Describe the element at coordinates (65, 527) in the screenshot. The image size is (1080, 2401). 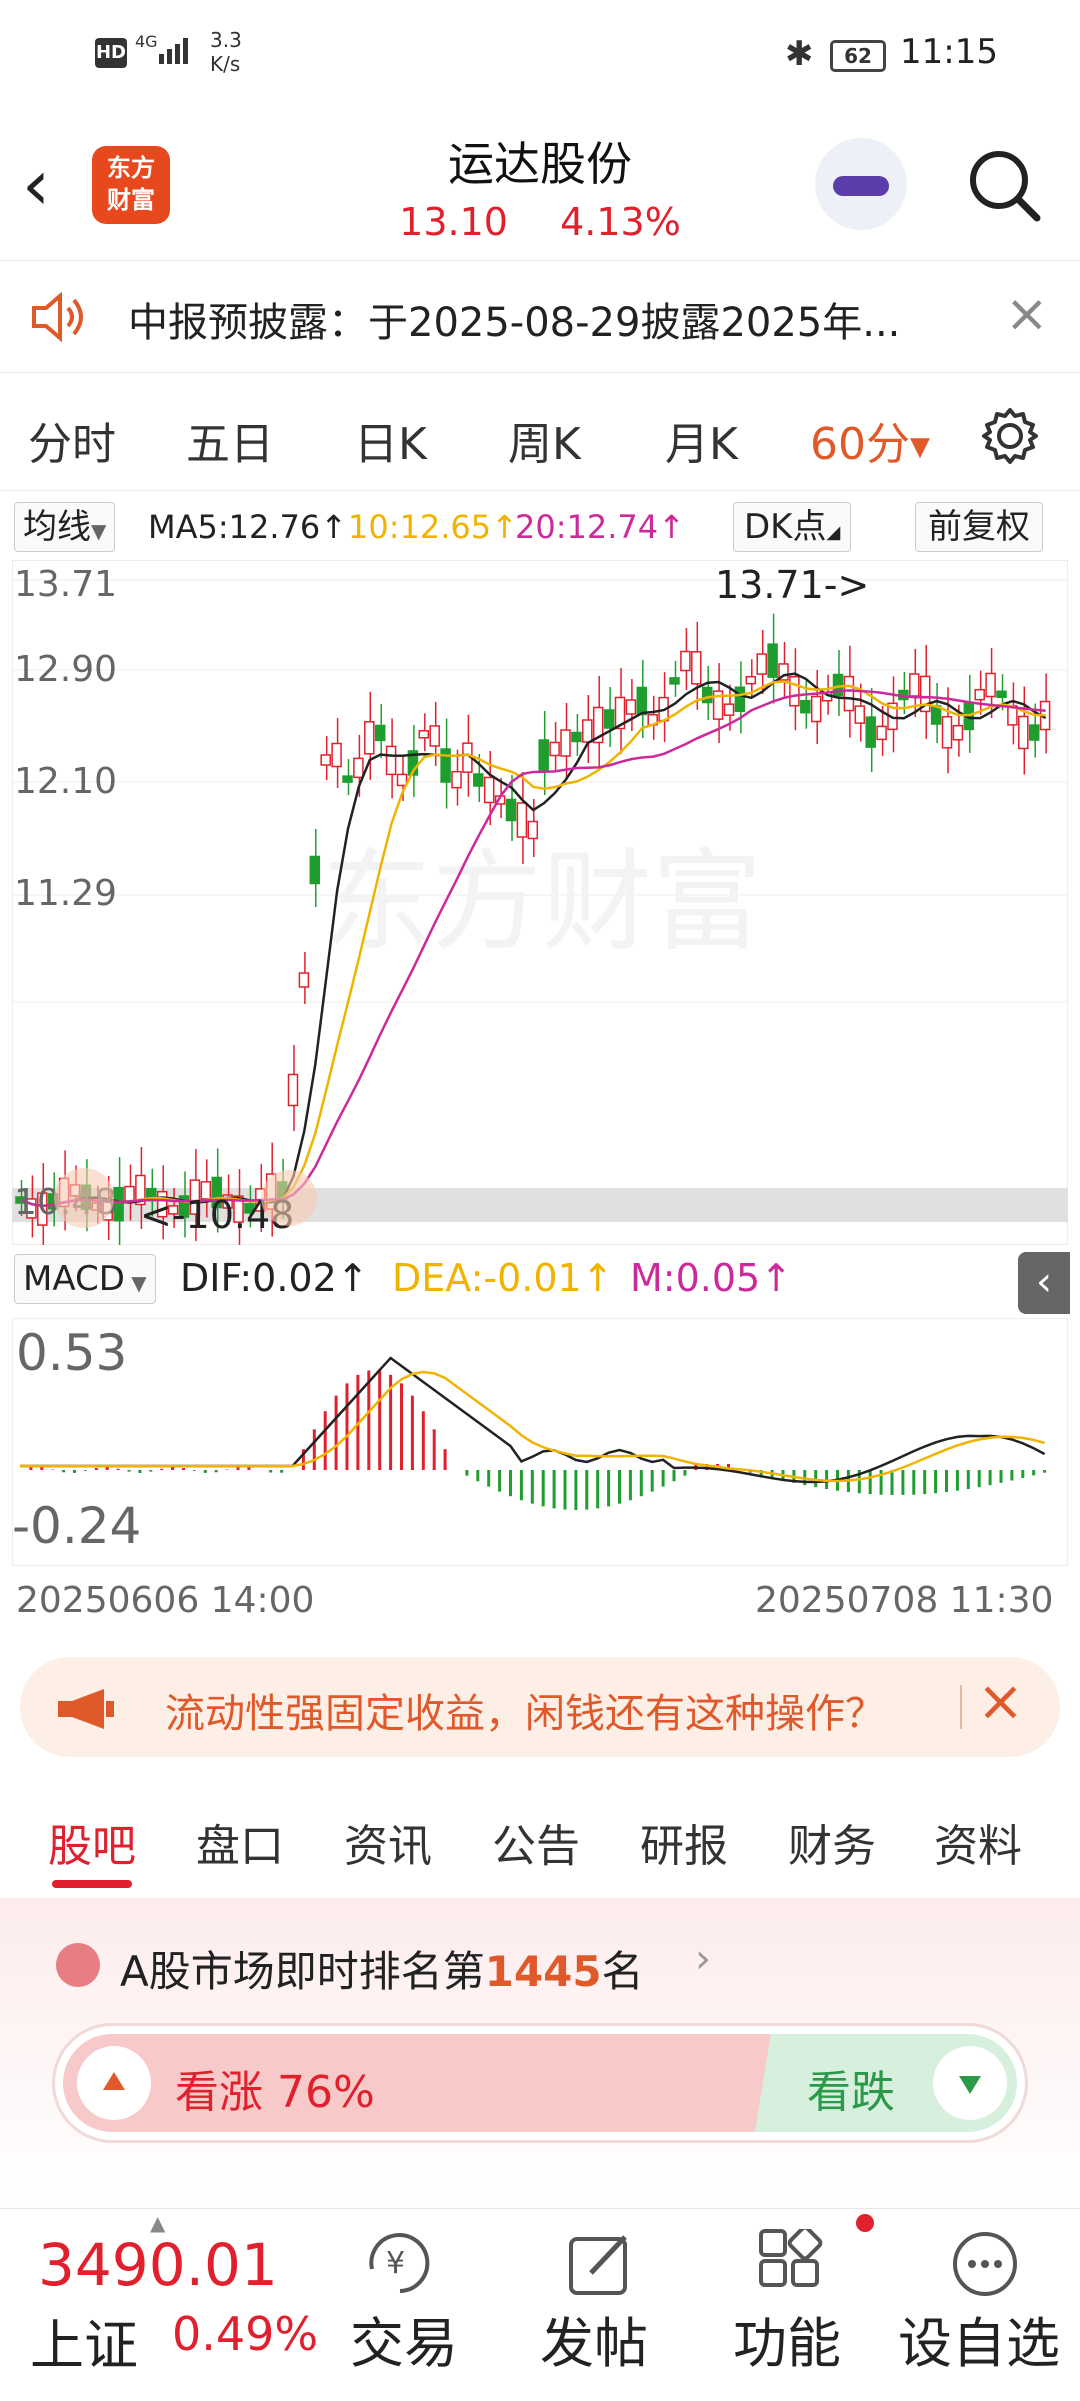
I see `ma-selector: 均线▼` at that location.